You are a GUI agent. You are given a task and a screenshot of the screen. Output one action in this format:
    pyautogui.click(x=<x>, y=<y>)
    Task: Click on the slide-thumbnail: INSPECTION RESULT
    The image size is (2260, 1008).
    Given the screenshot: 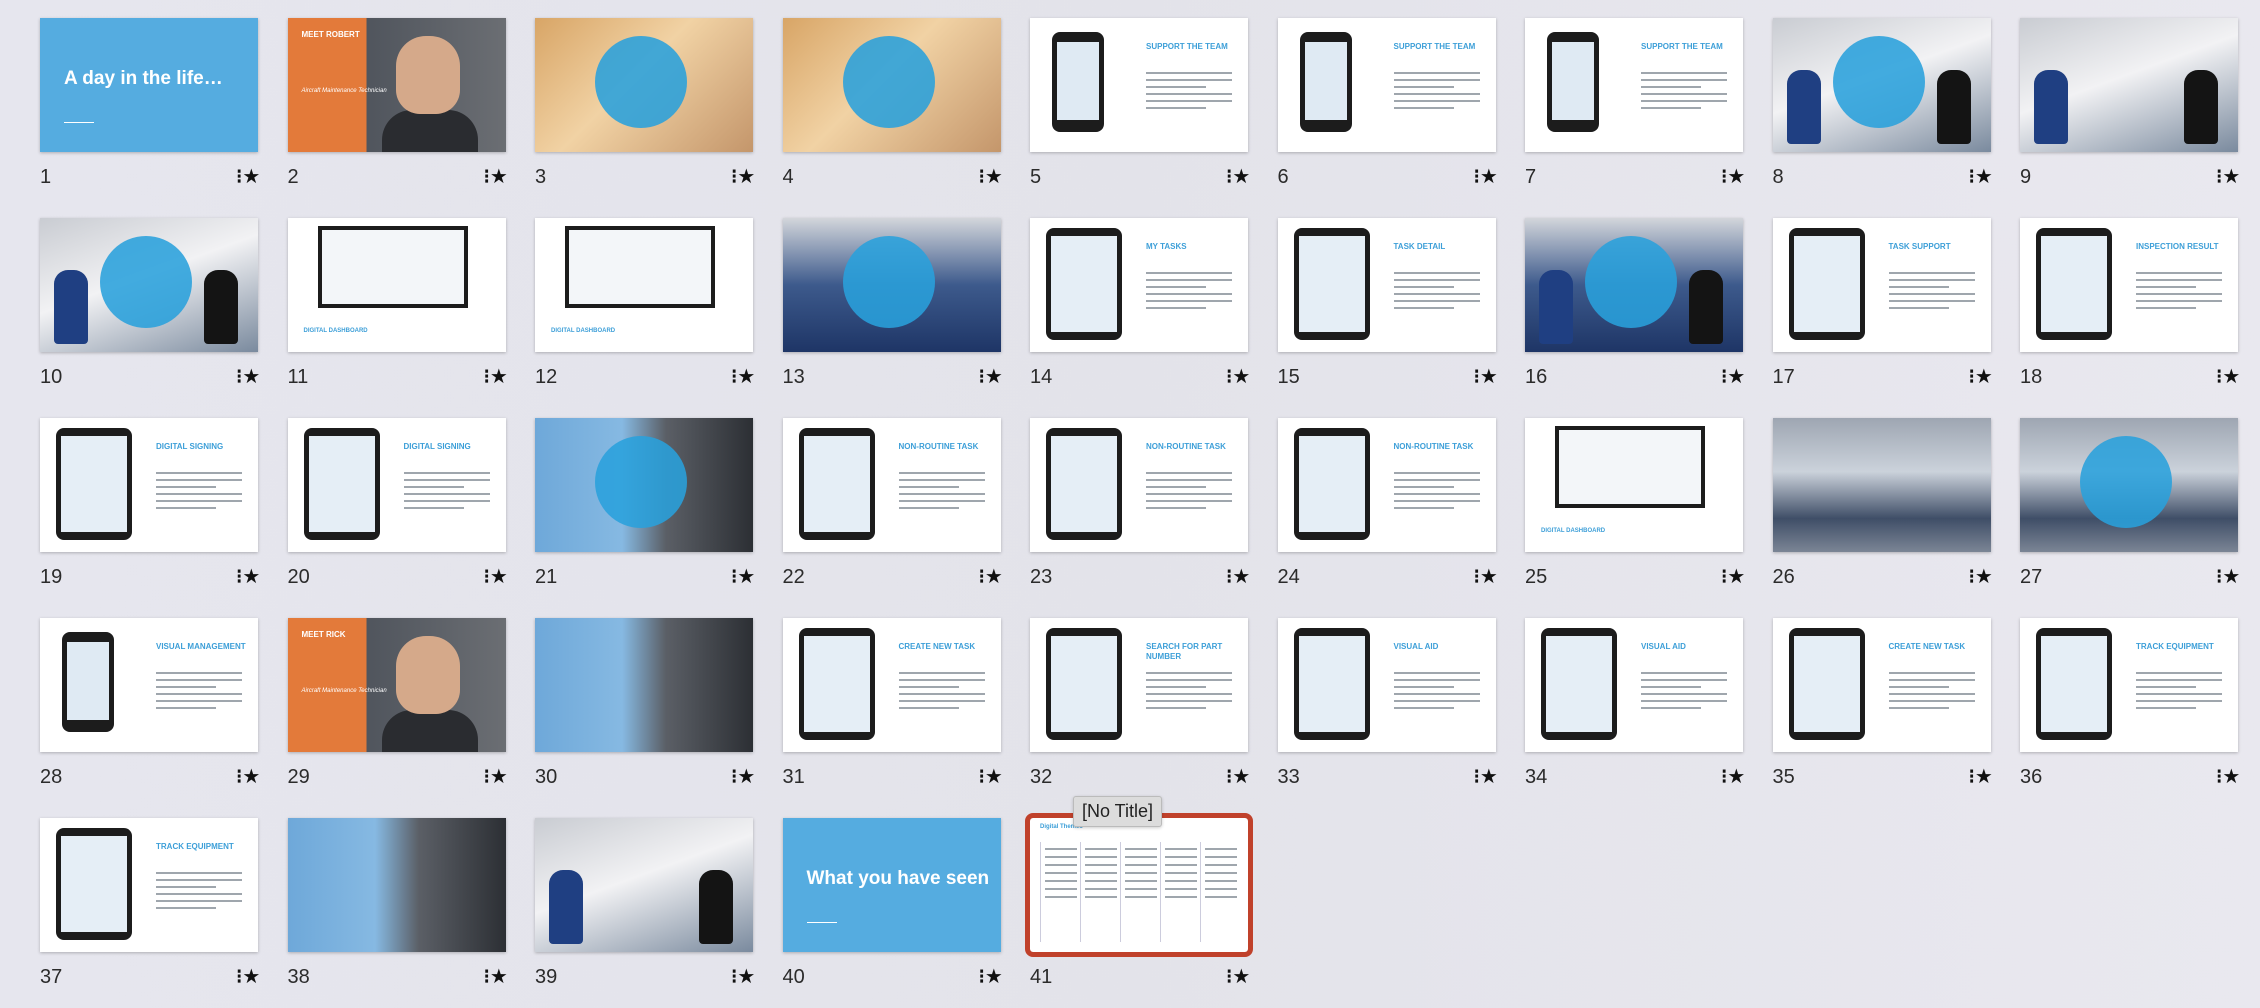 What is the action you would take?
    pyautogui.click(x=2129, y=285)
    